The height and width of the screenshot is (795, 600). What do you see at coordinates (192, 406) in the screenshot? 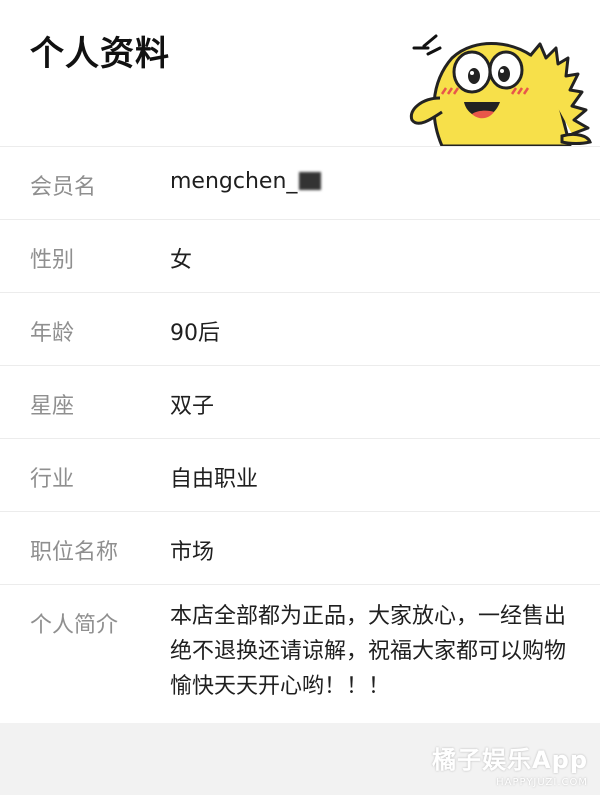
I see `field-value-zodiac: 双子` at bounding box center [192, 406].